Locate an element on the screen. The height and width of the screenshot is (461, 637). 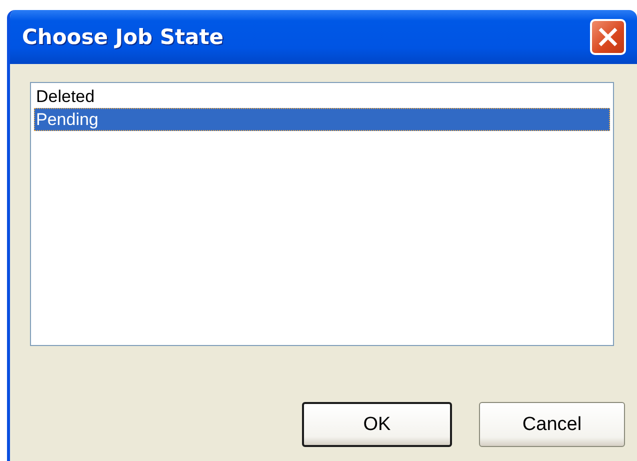
window-title: Choose Job State is located at coordinates (123, 37).